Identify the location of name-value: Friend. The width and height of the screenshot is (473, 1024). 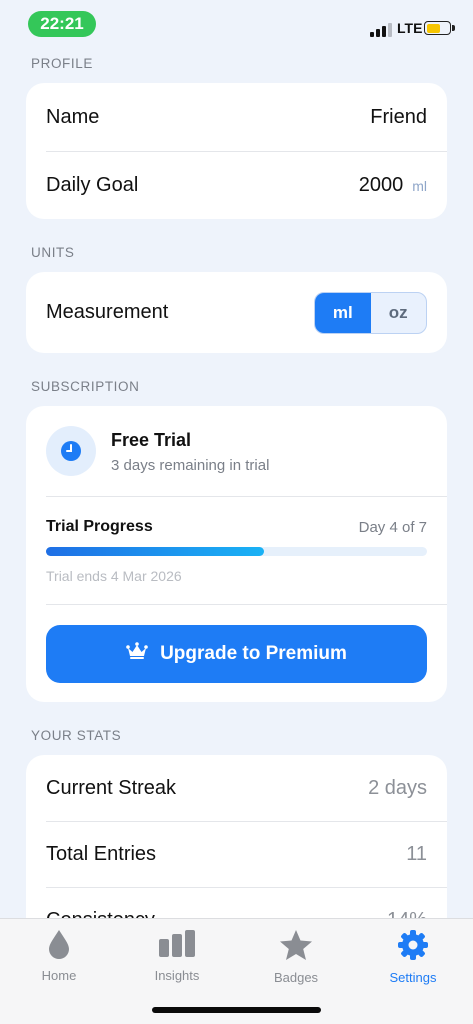
(398, 116).